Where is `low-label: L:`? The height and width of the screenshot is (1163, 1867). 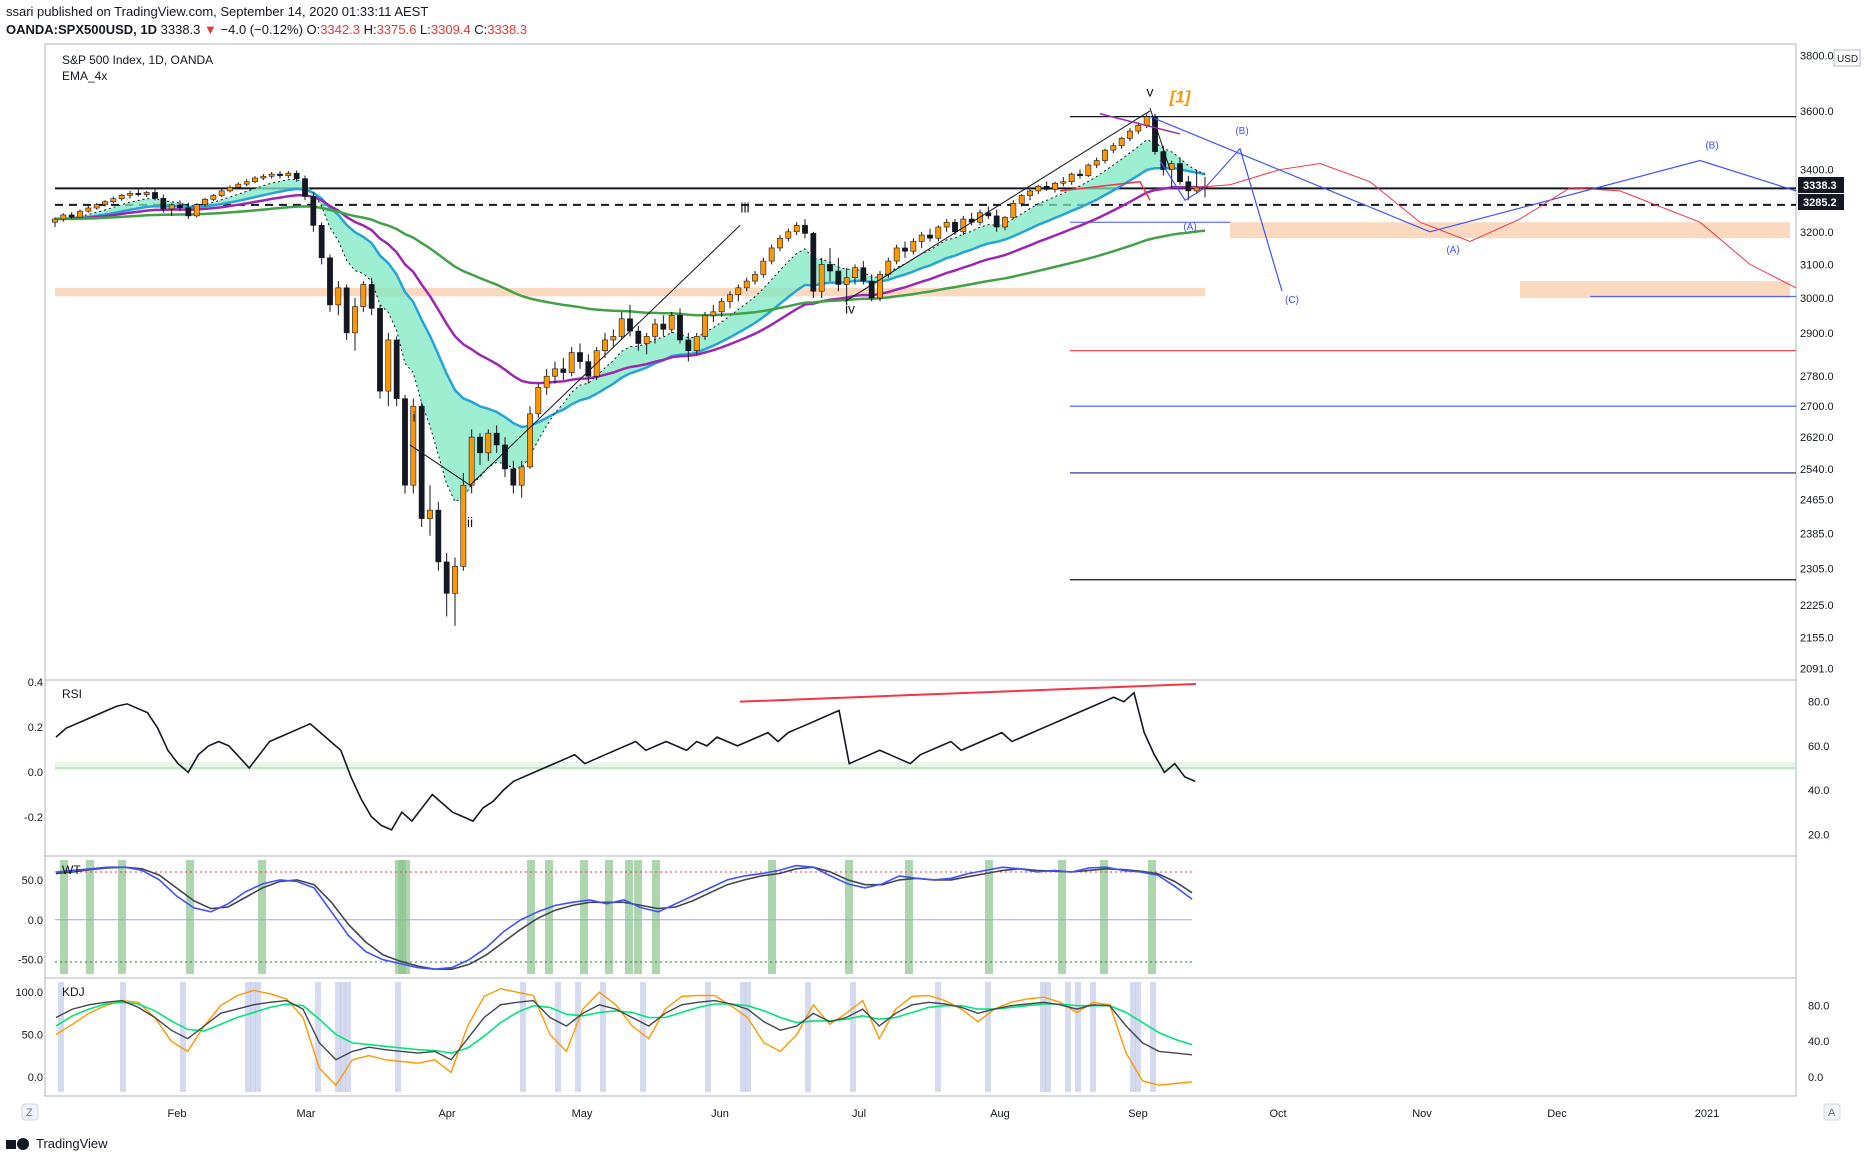
low-label: L: is located at coordinates (425, 29).